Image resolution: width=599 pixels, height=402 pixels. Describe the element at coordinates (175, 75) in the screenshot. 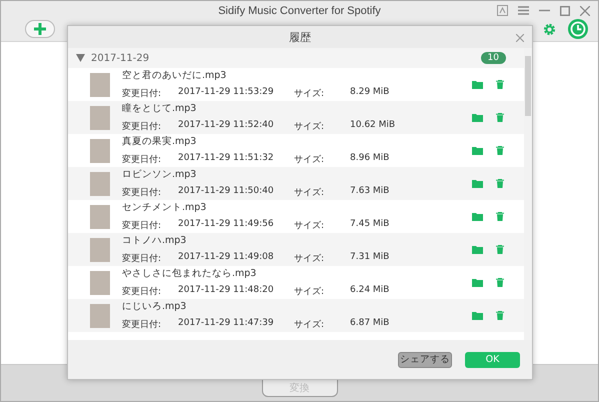

I see `file-name: 空と君のあいだに.mp3` at that location.